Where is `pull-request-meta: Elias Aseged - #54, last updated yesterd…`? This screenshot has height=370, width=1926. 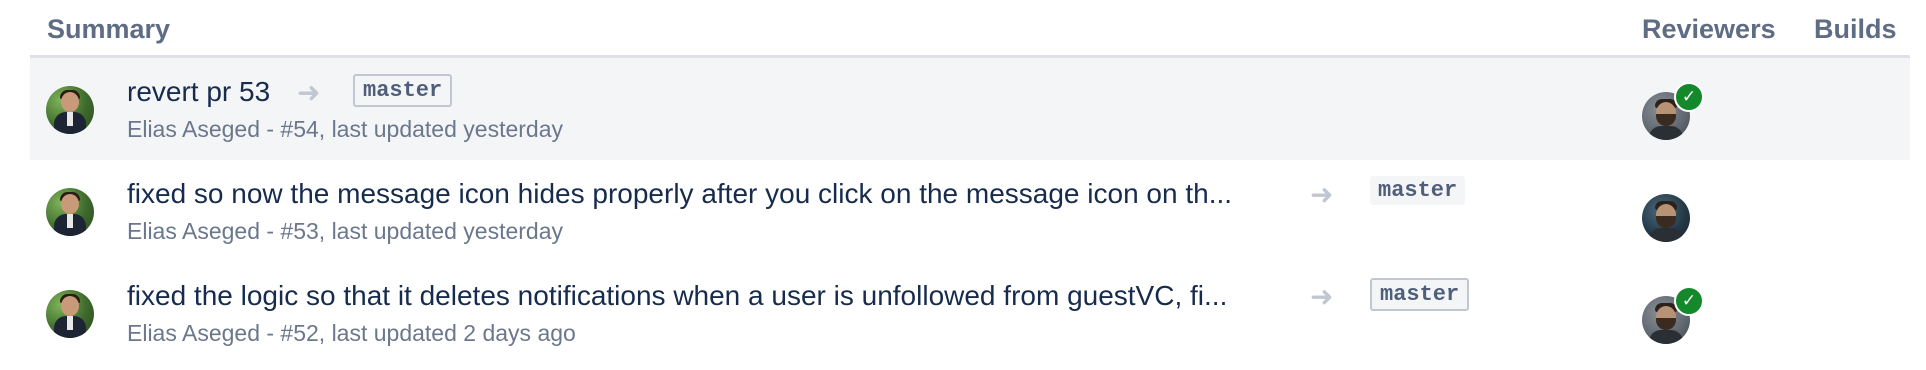
pull-request-meta: Elias Aseged - #54, last updated yesterd… is located at coordinates (345, 129).